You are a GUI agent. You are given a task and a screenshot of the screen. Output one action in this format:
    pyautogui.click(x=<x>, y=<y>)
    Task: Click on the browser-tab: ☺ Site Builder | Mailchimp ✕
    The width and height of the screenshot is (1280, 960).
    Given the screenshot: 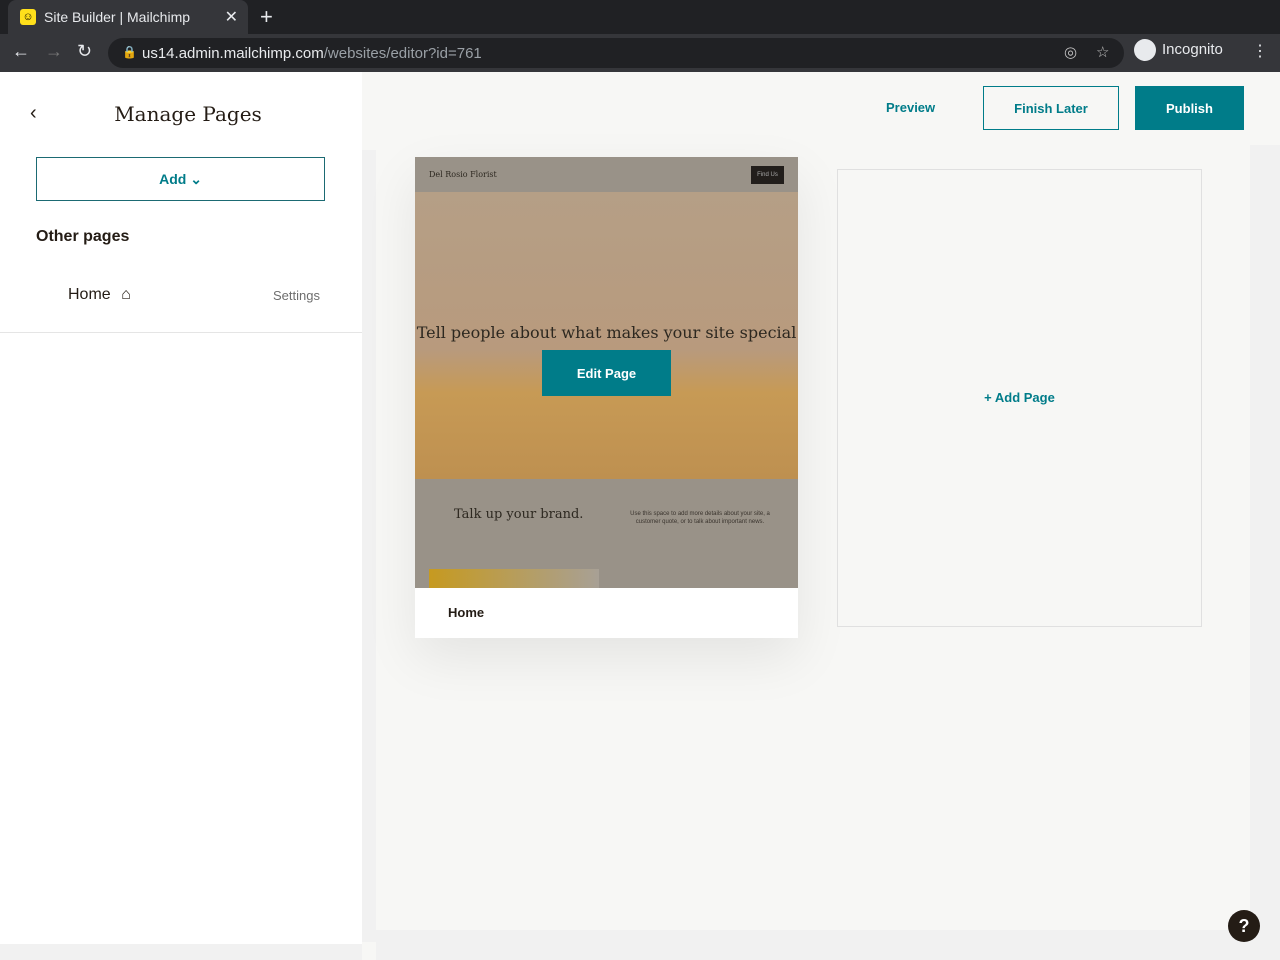 What is the action you would take?
    pyautogui.click(x=128, y=17)
    